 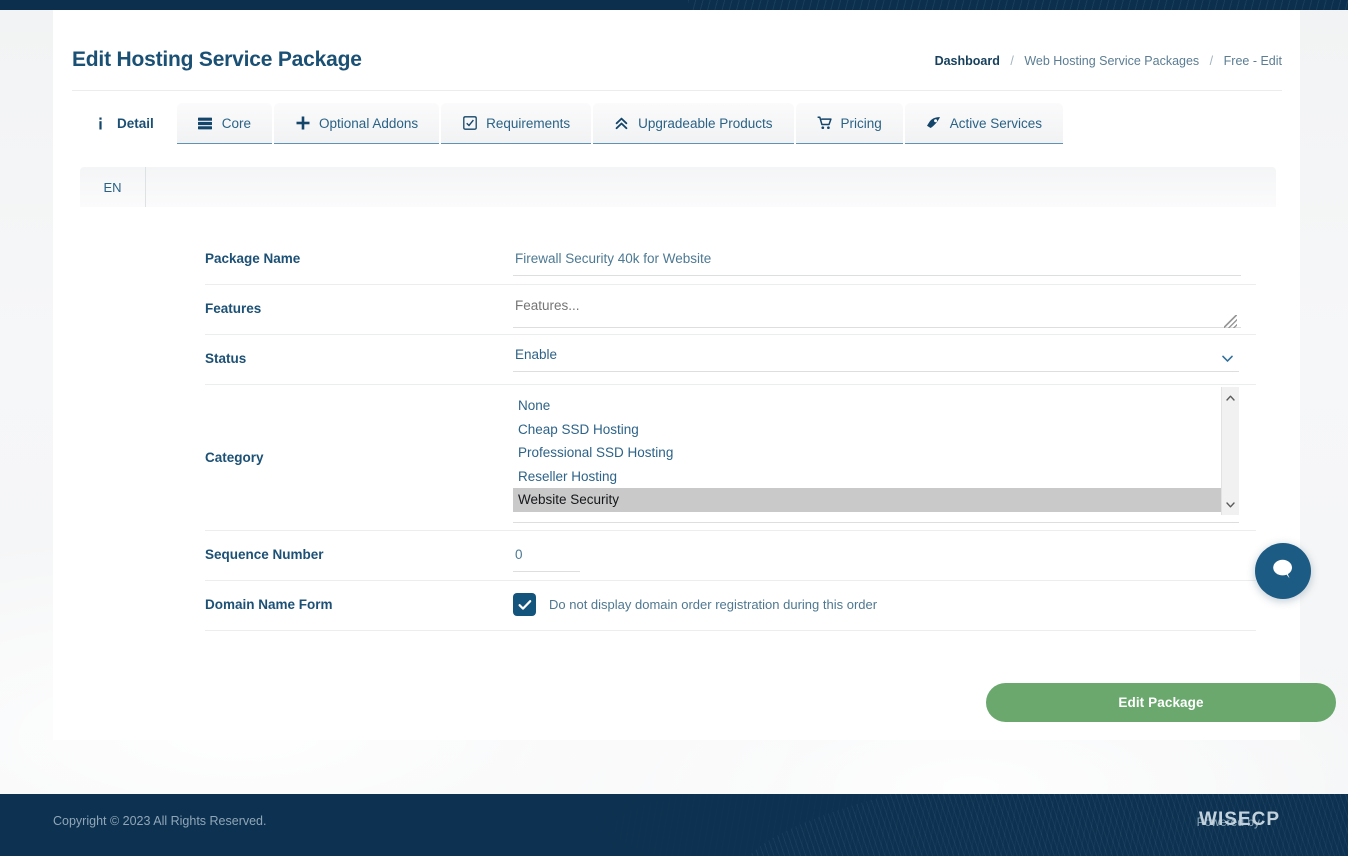 What do you see at coordinates (861, 123) in the screenshot?
I see `tab-pricing-label: Pricing` at bounding box center [861, 123].